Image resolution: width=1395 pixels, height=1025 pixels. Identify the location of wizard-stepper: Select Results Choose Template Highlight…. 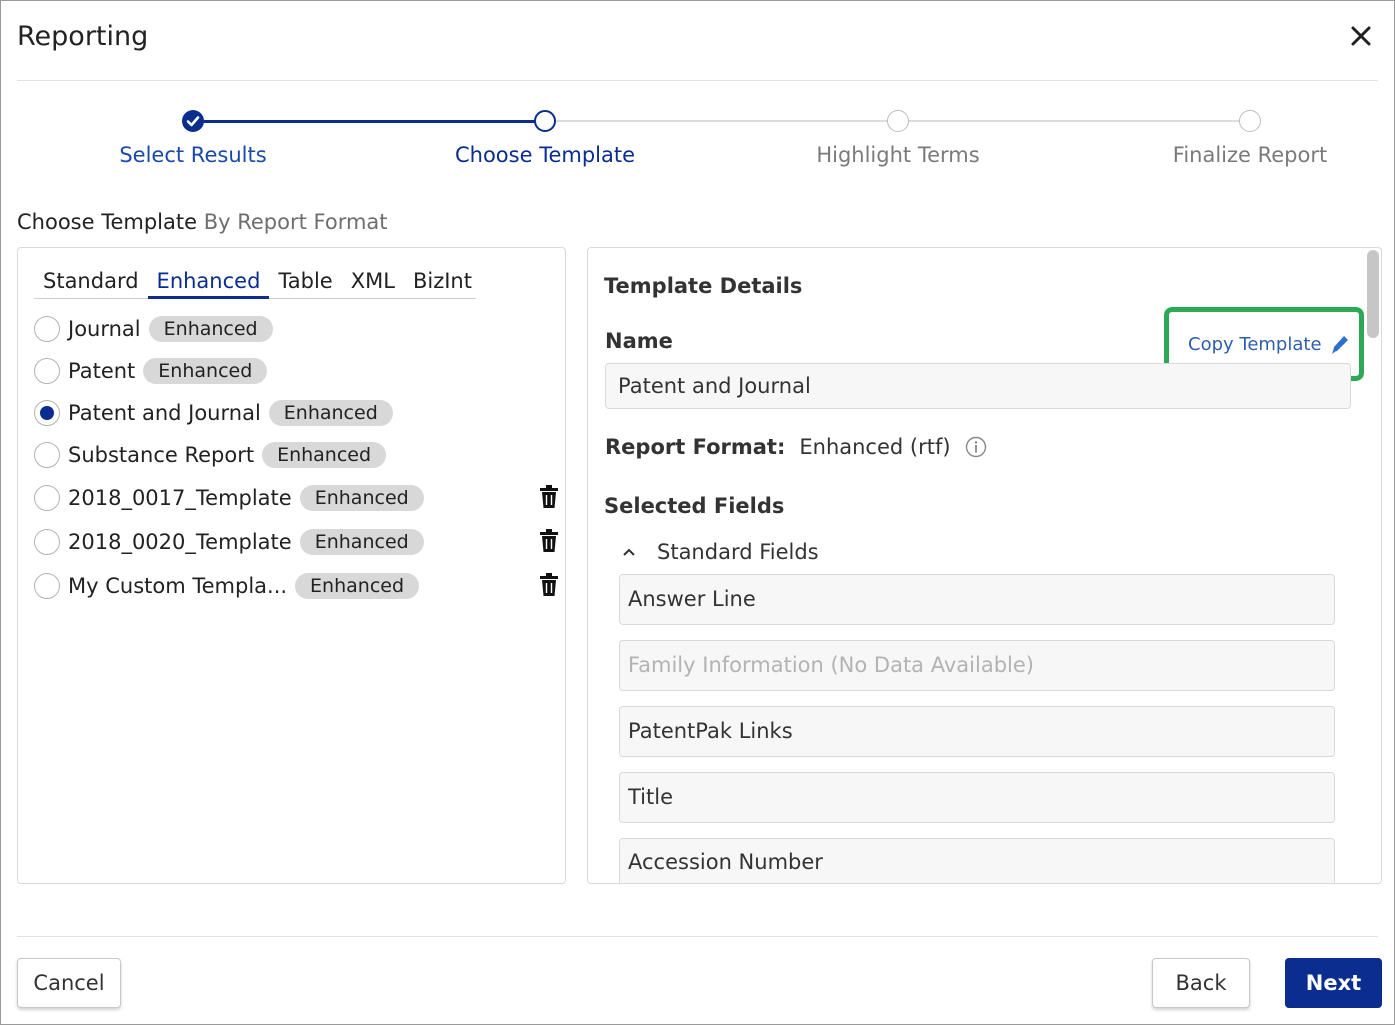
(698, 141).